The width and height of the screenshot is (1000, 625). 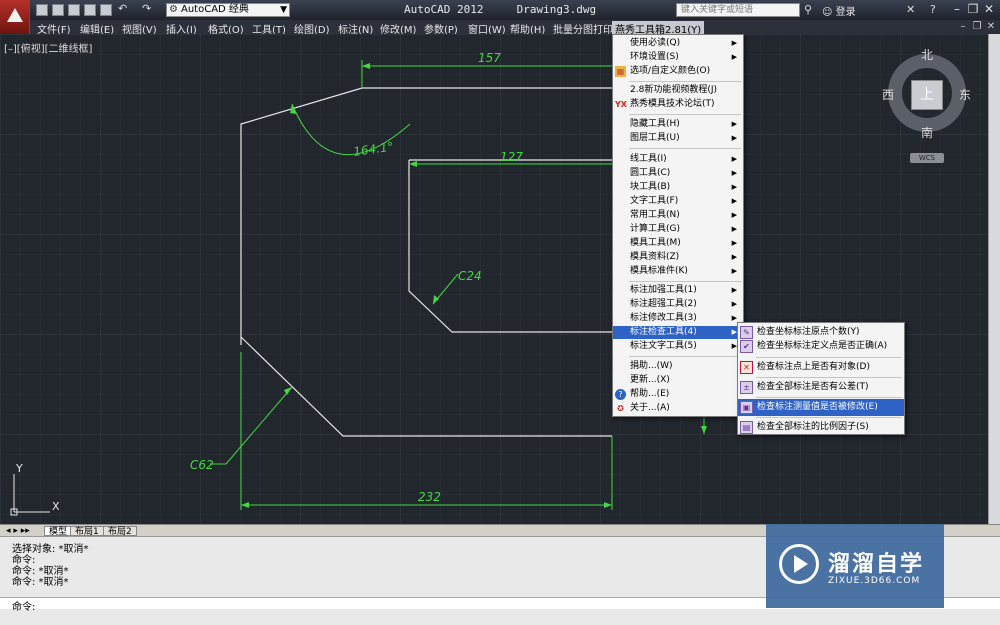 I want to click on submenu-item-check-define-point: ✔ 检查坐标标注定义点是否正确(A), so click(x=821, y=346).